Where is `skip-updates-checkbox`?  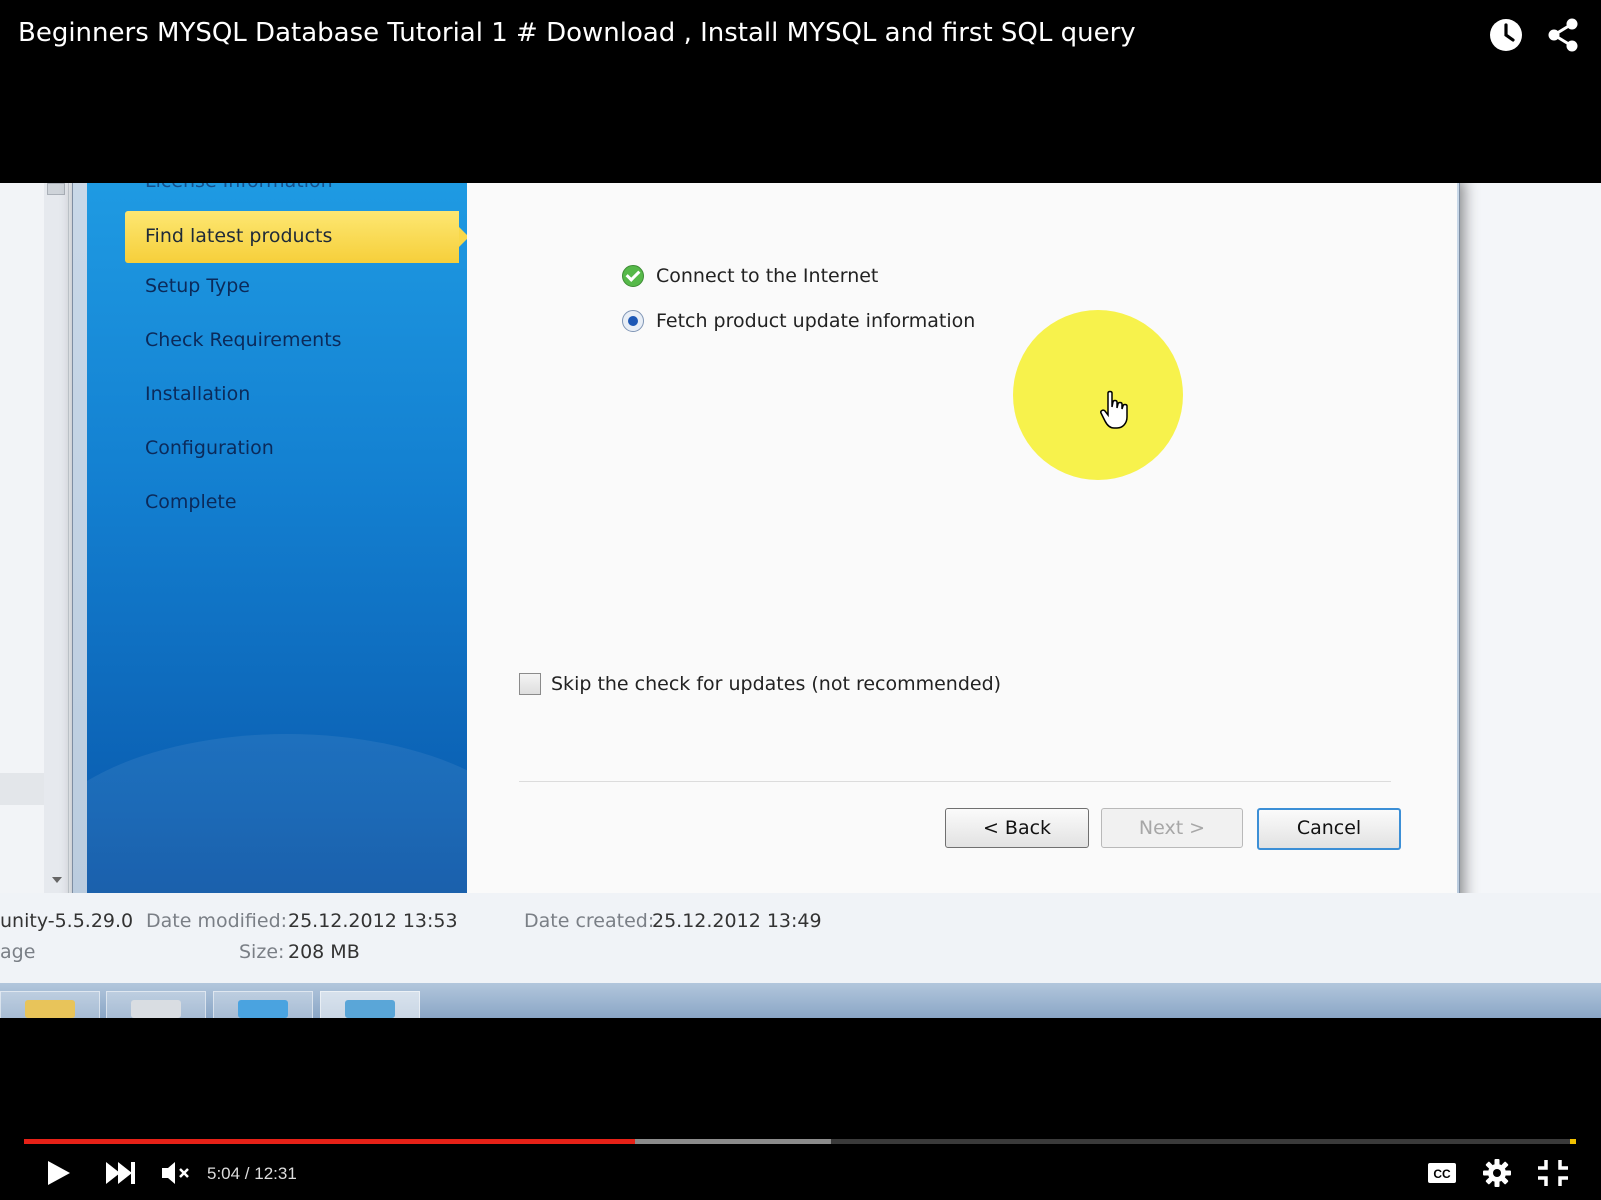 skip-updates-checkbox is located at coordinates (530, 684).